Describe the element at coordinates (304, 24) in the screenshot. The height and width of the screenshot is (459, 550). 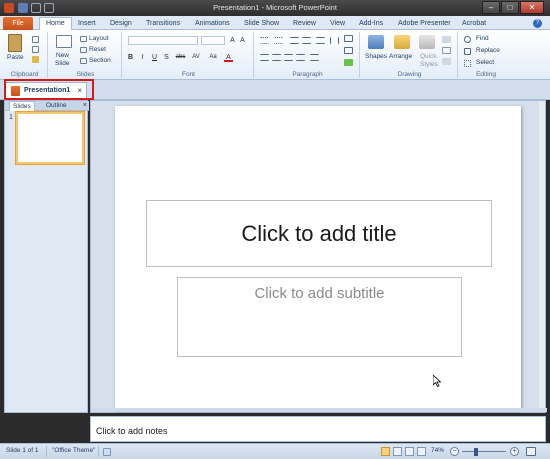
I see `tab-review: Review` at that location.